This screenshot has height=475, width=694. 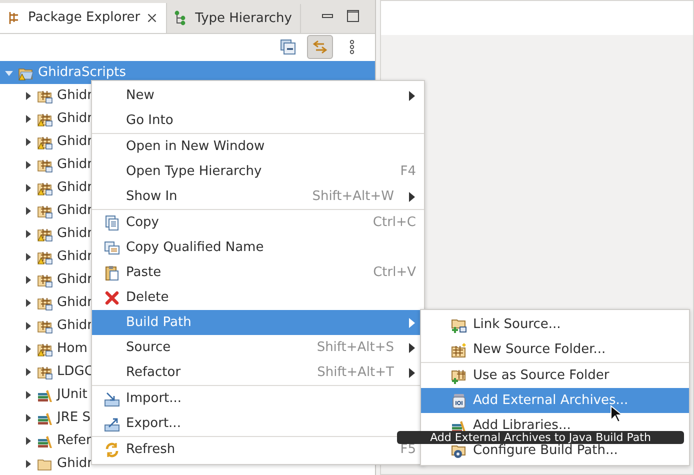 I want to click on tooltip: Add External Archives to Java Build Path, so click(x=540, y=437).